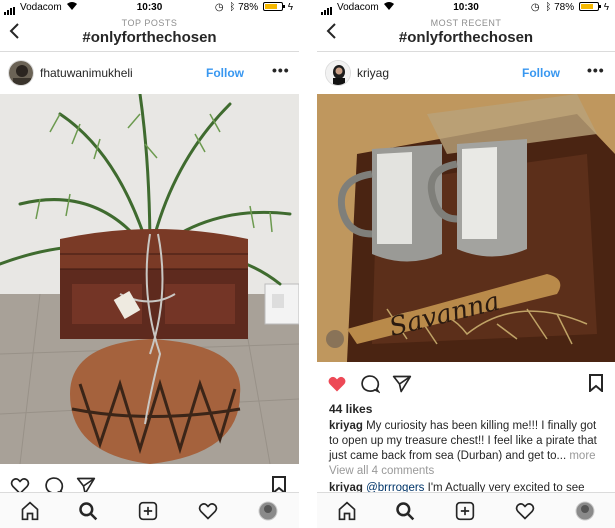 The width and height of the screenshot is (615, 528). I want to click on post-header: fhatuwanimukheli Follow •••, so click(149, 74).